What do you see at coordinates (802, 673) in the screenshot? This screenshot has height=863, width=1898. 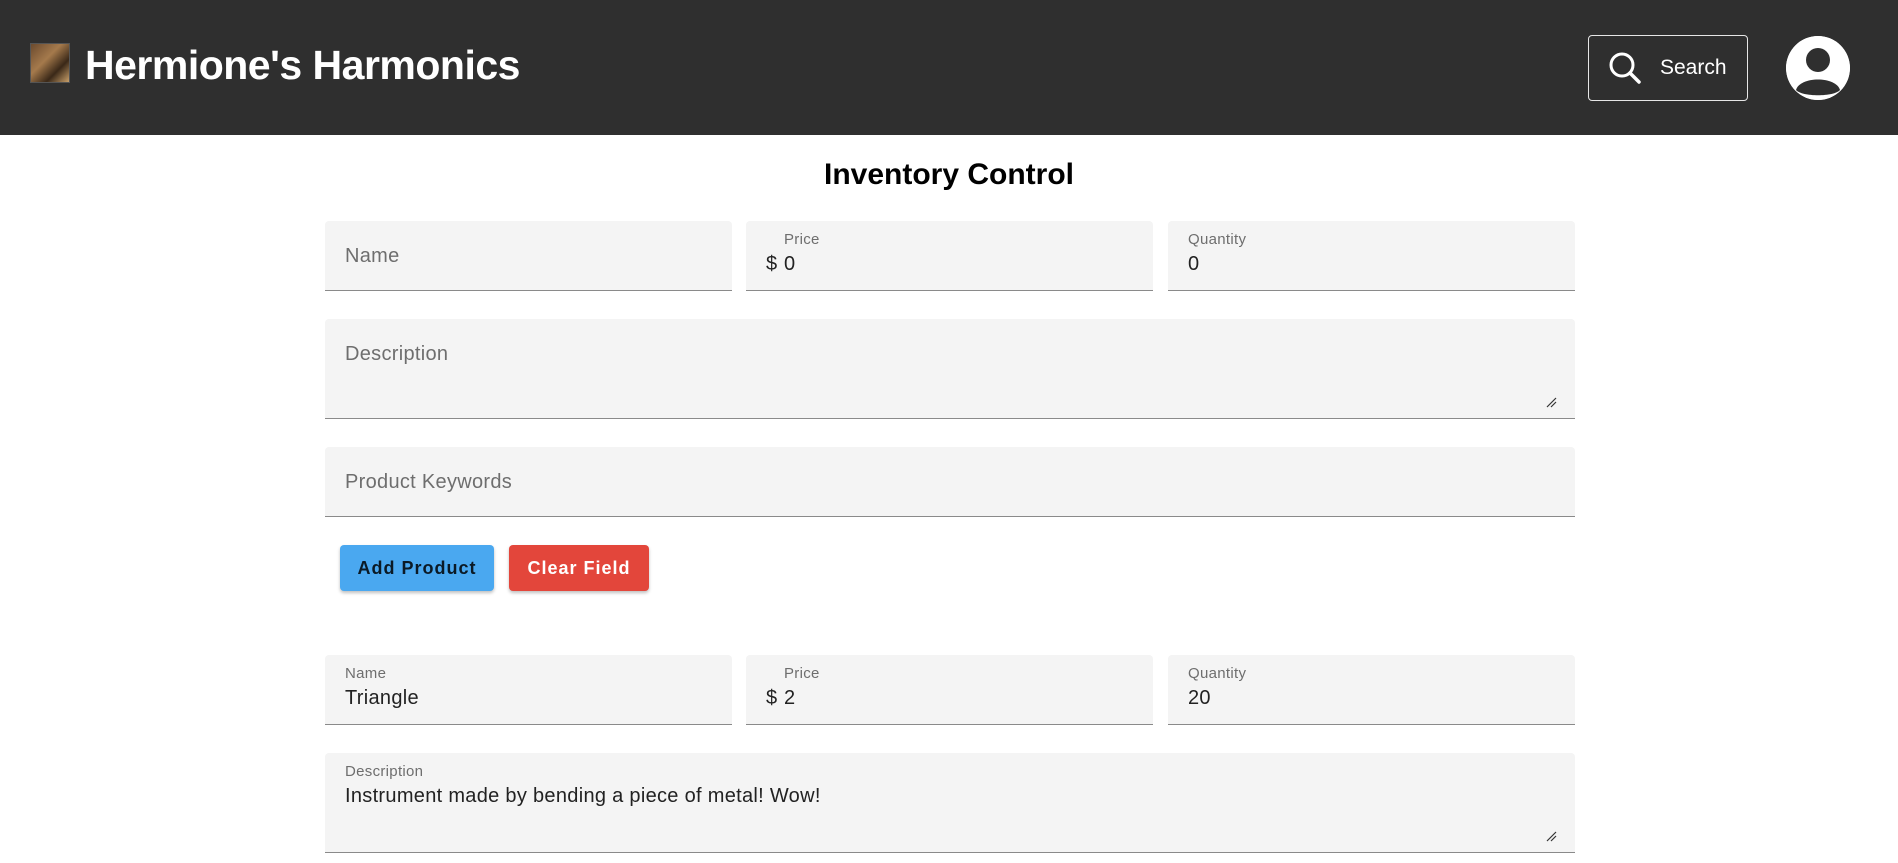 I see `product-price-label: Price` at bounding box center [802, 673].